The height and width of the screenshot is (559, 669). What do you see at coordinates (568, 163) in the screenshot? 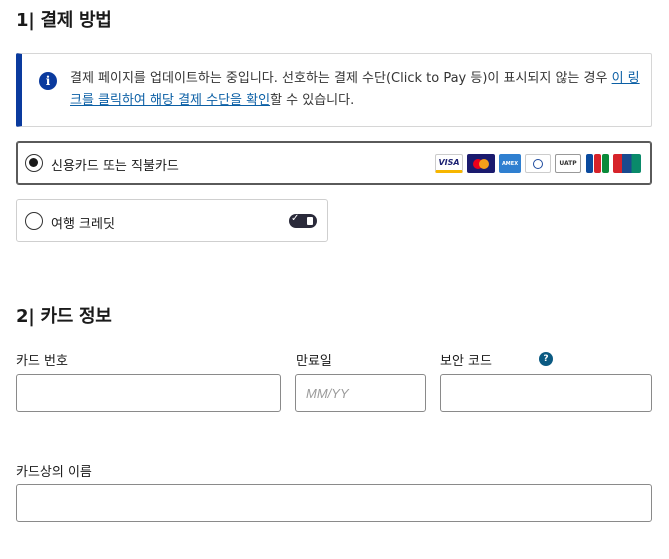
I see `uatp-logo-icon: UATP` at bounding box center [568, 163].